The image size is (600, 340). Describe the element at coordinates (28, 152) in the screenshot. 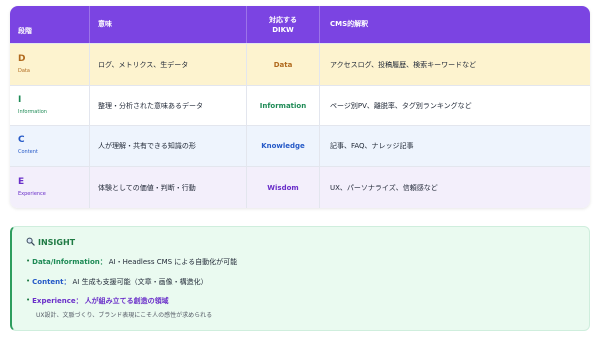

I see `stage-word: Content` at that location.